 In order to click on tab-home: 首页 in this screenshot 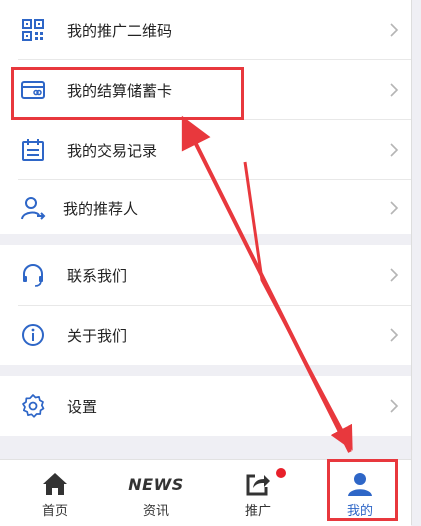, I will do `click(55, 493)`.